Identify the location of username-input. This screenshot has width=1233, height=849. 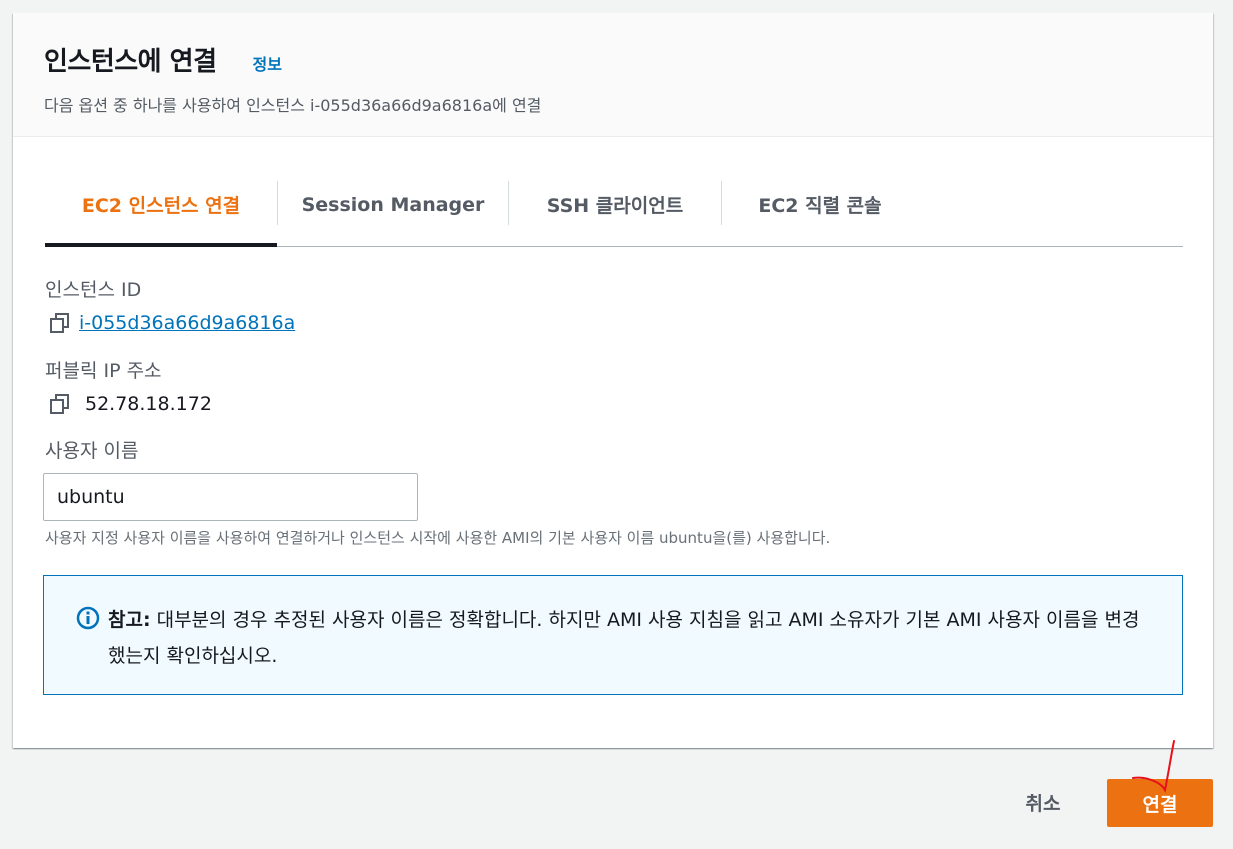
(230, 497).